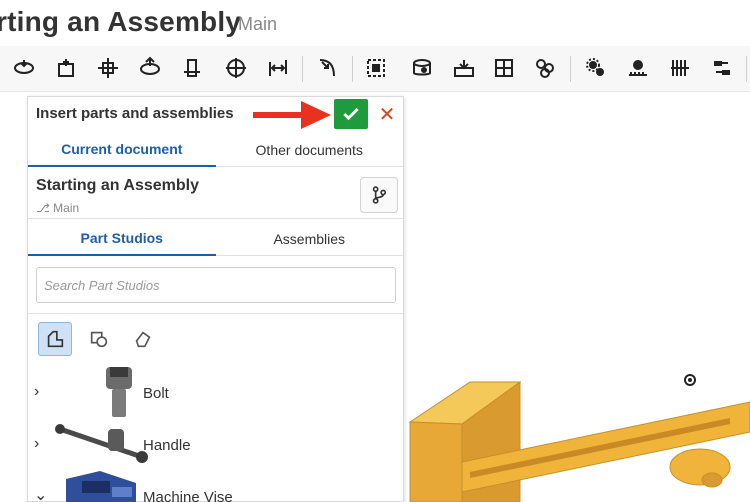 The width and height of the screenshot is (750, 502). Describe the element at coordinates (66, 208) in the screenshot. I see `document-branch-name: Main` at that location.